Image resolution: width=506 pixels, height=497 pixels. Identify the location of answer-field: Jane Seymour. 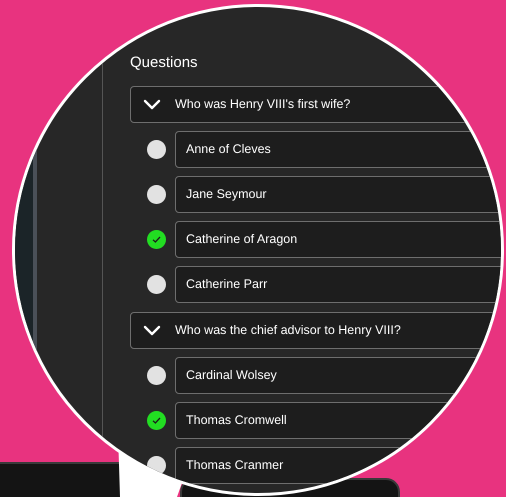
(338, 194).